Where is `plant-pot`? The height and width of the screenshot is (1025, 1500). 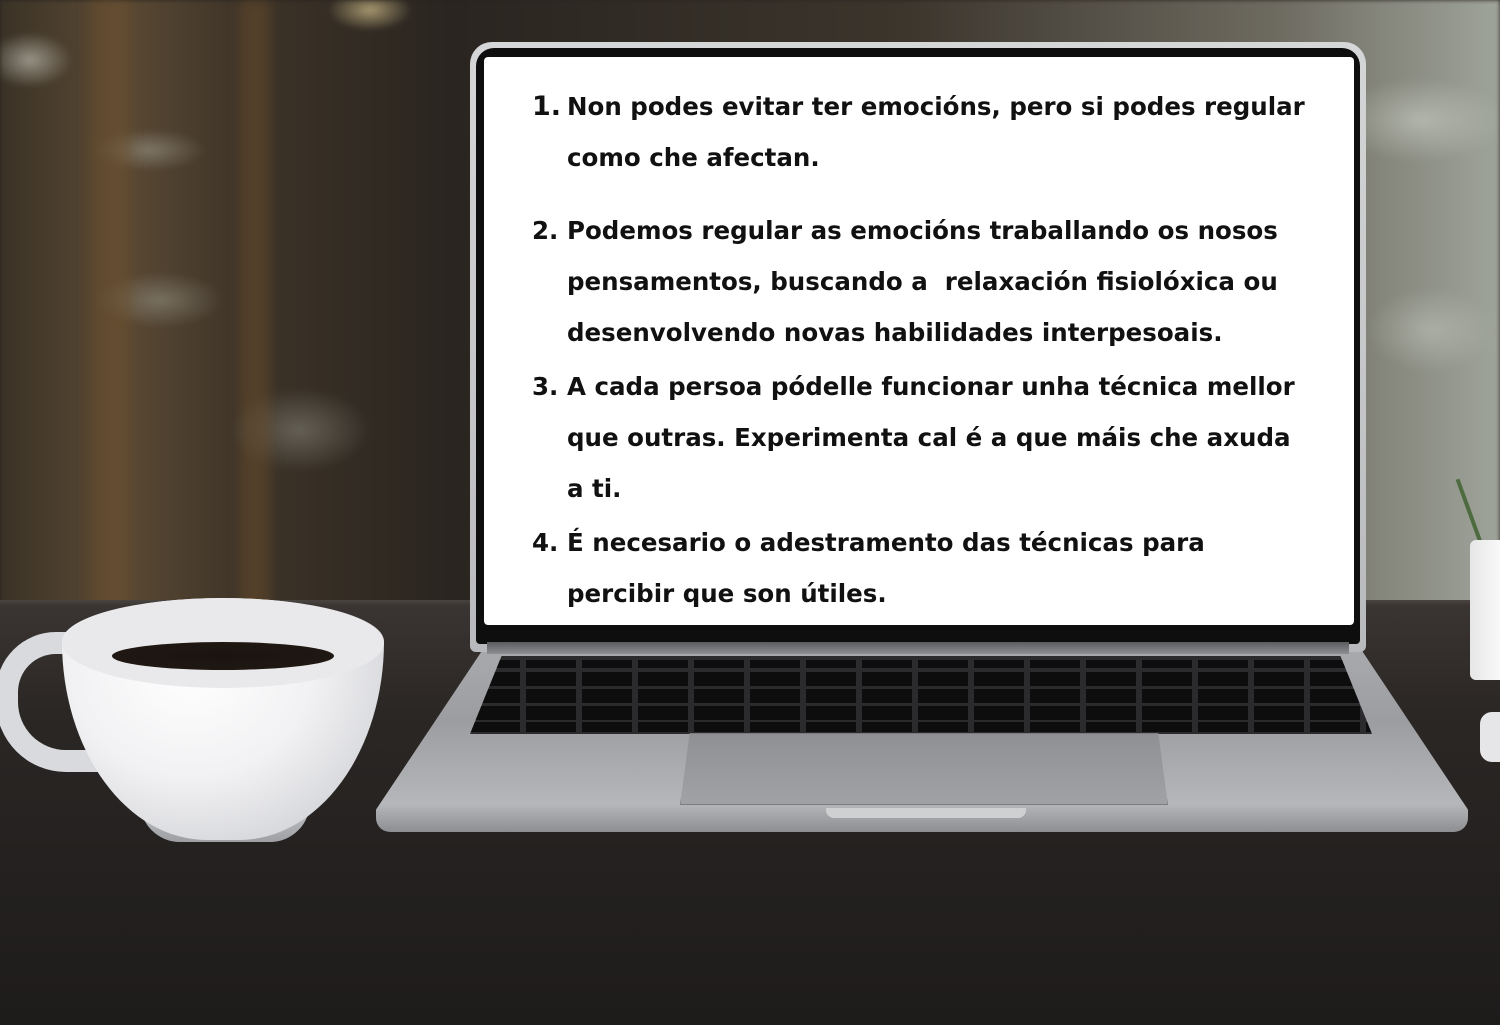 plant-pot is located at coordinates (1485, 610).